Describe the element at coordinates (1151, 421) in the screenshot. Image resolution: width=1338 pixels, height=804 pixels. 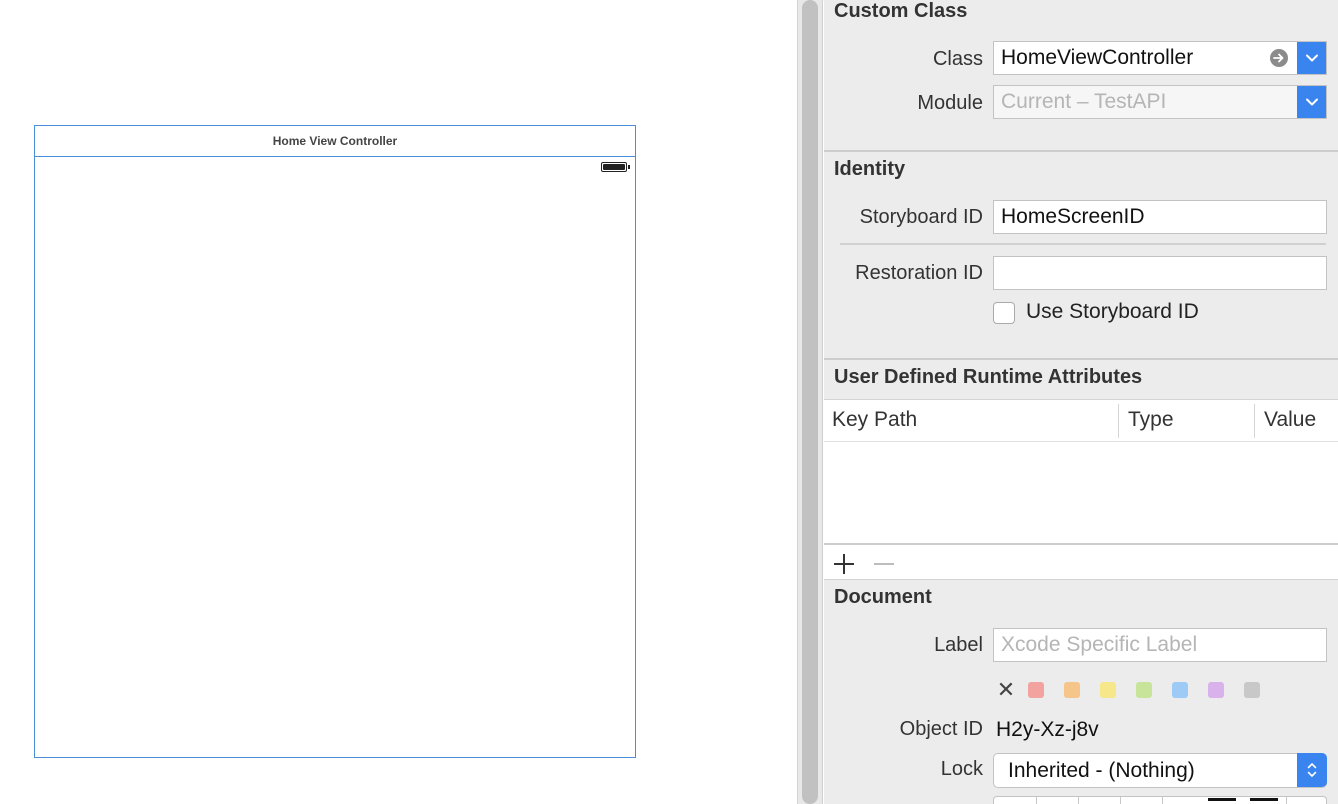
I see `column-header-type: Type` at that location.